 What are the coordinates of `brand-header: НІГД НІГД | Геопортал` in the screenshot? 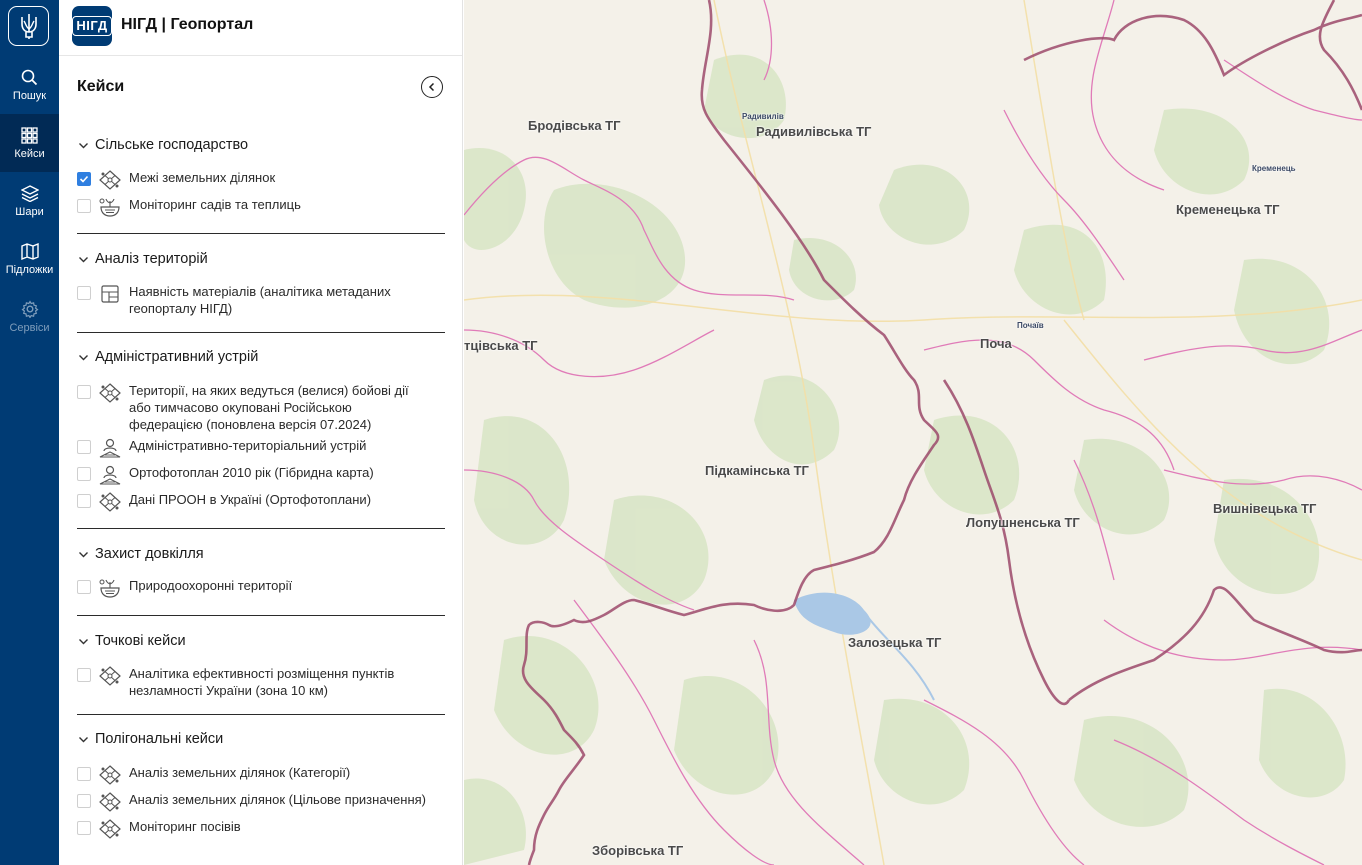 It's located at (260, 28).